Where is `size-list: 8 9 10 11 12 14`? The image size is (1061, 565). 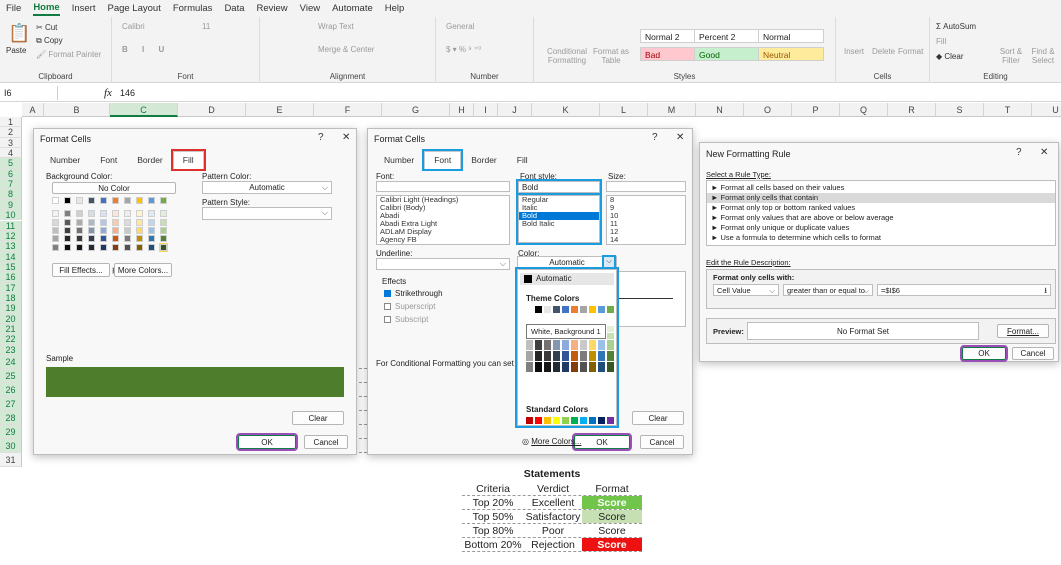 size-list: 8 9 10 11 12 14 is located at coordinates (646, 220).